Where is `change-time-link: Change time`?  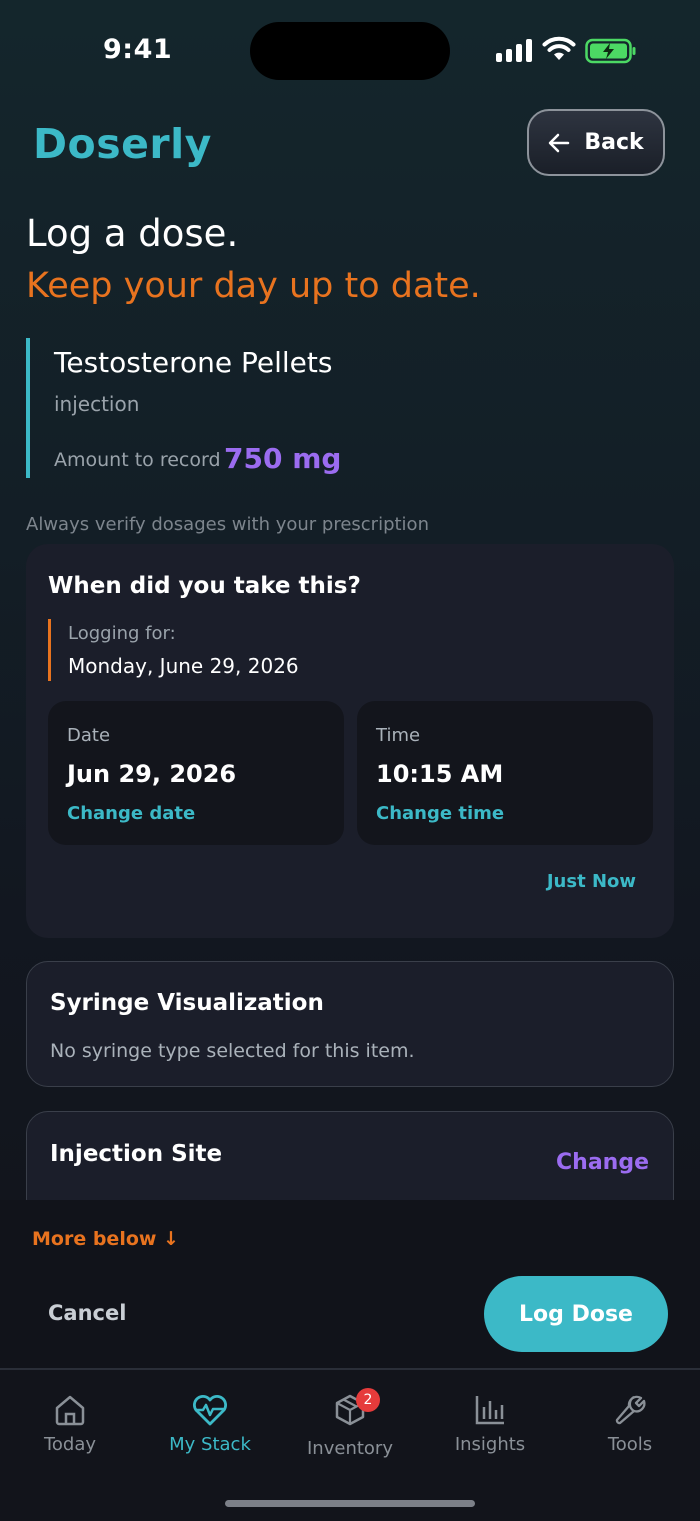
change-time-link: Change time is located at coordinates (440, 813).